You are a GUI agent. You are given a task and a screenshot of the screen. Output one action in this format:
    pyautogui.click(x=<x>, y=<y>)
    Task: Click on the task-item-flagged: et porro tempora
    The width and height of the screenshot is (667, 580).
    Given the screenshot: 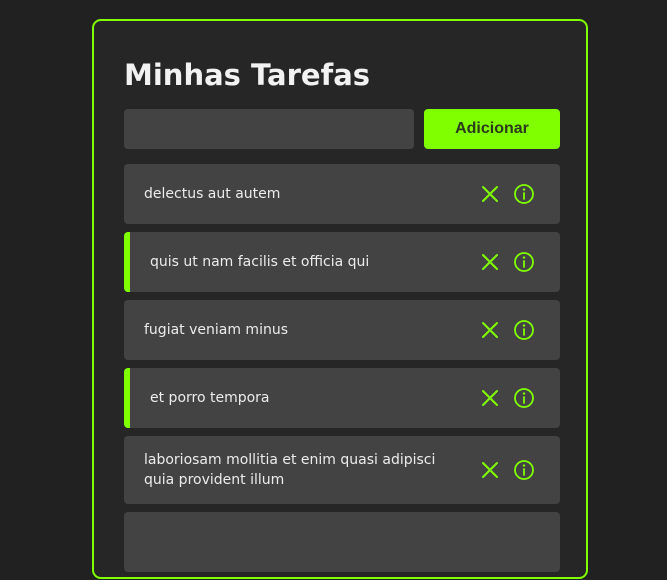 What is the action you would take?
    pyautogui.click(x=342, y=398)
    